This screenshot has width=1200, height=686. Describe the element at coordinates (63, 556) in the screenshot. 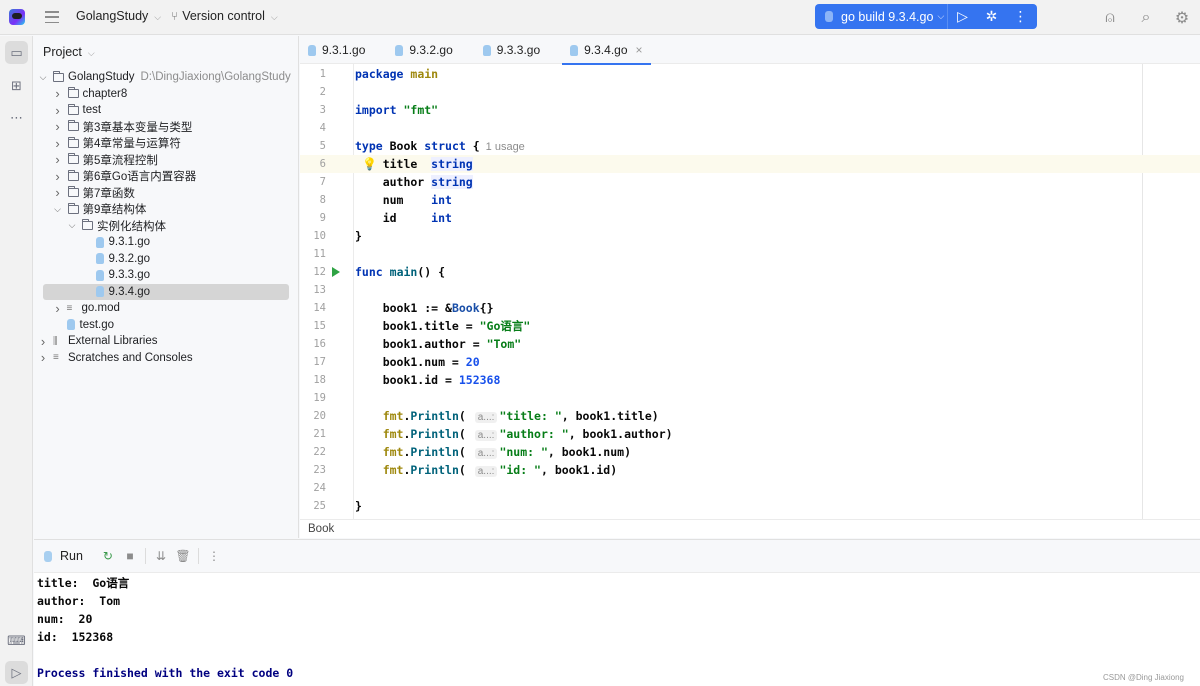

I see `run-tab: Run` at that location.